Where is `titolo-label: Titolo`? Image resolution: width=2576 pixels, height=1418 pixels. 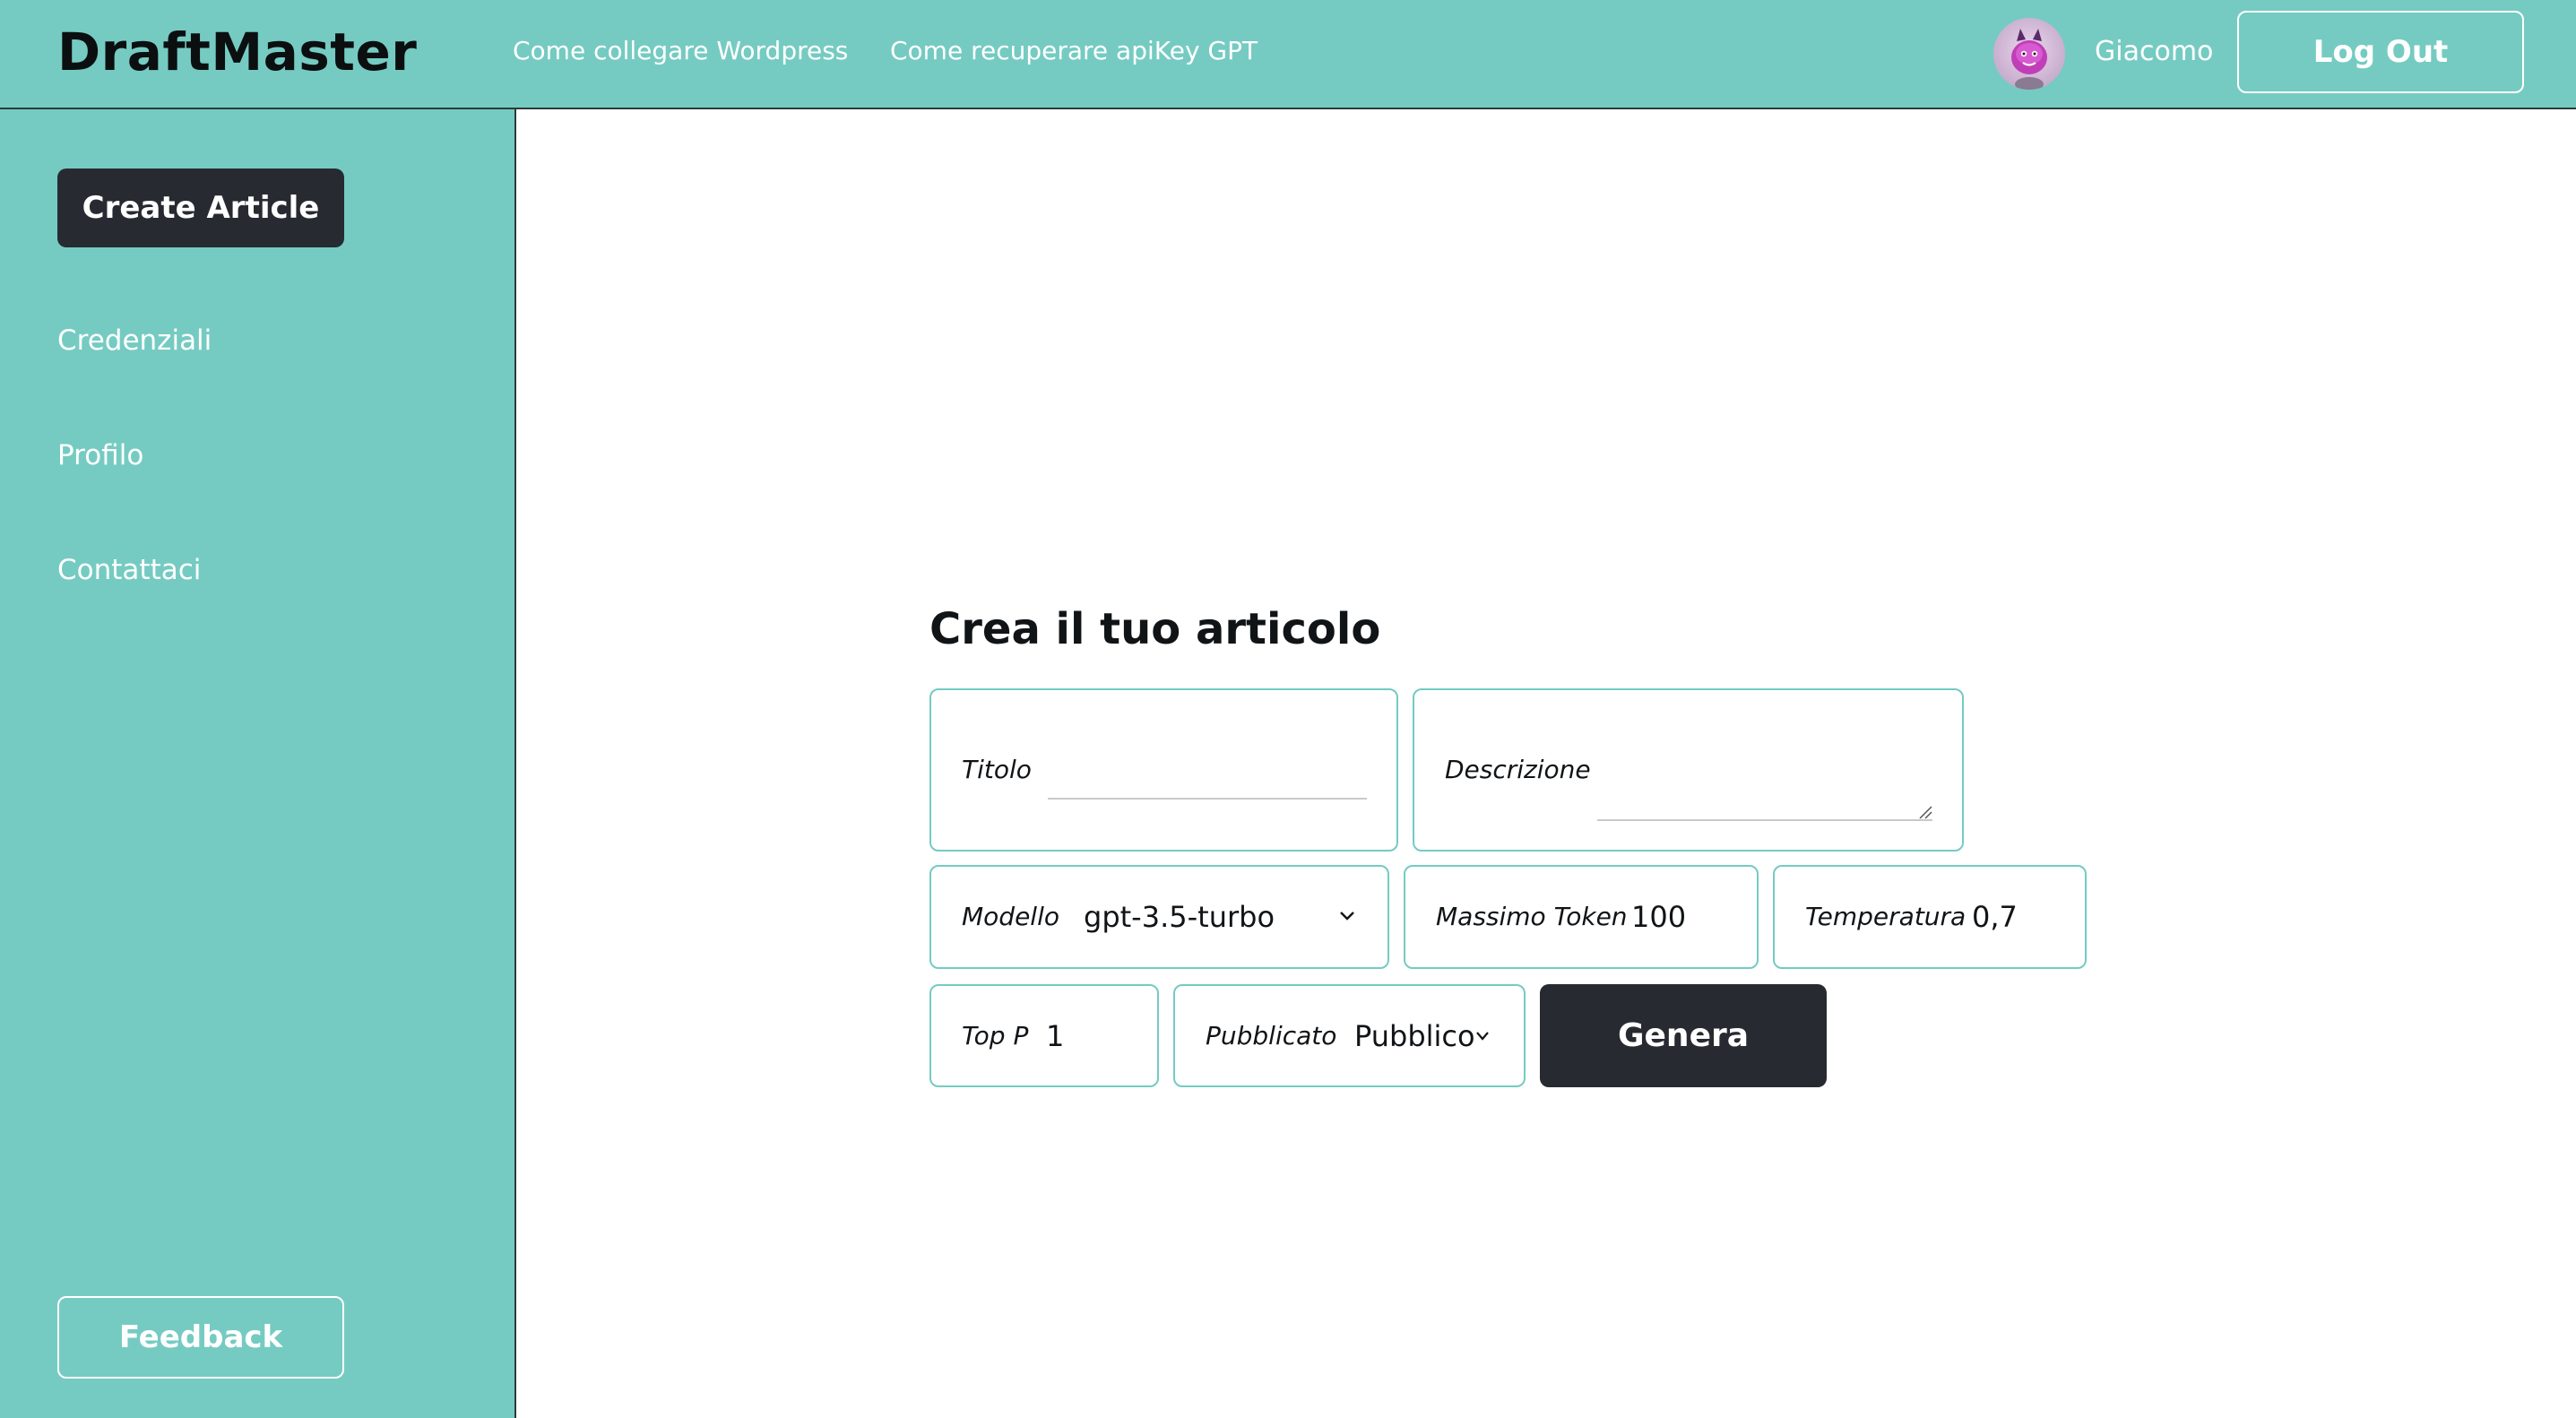 titolo-label: Titolo is located at coordinates (997, 770).